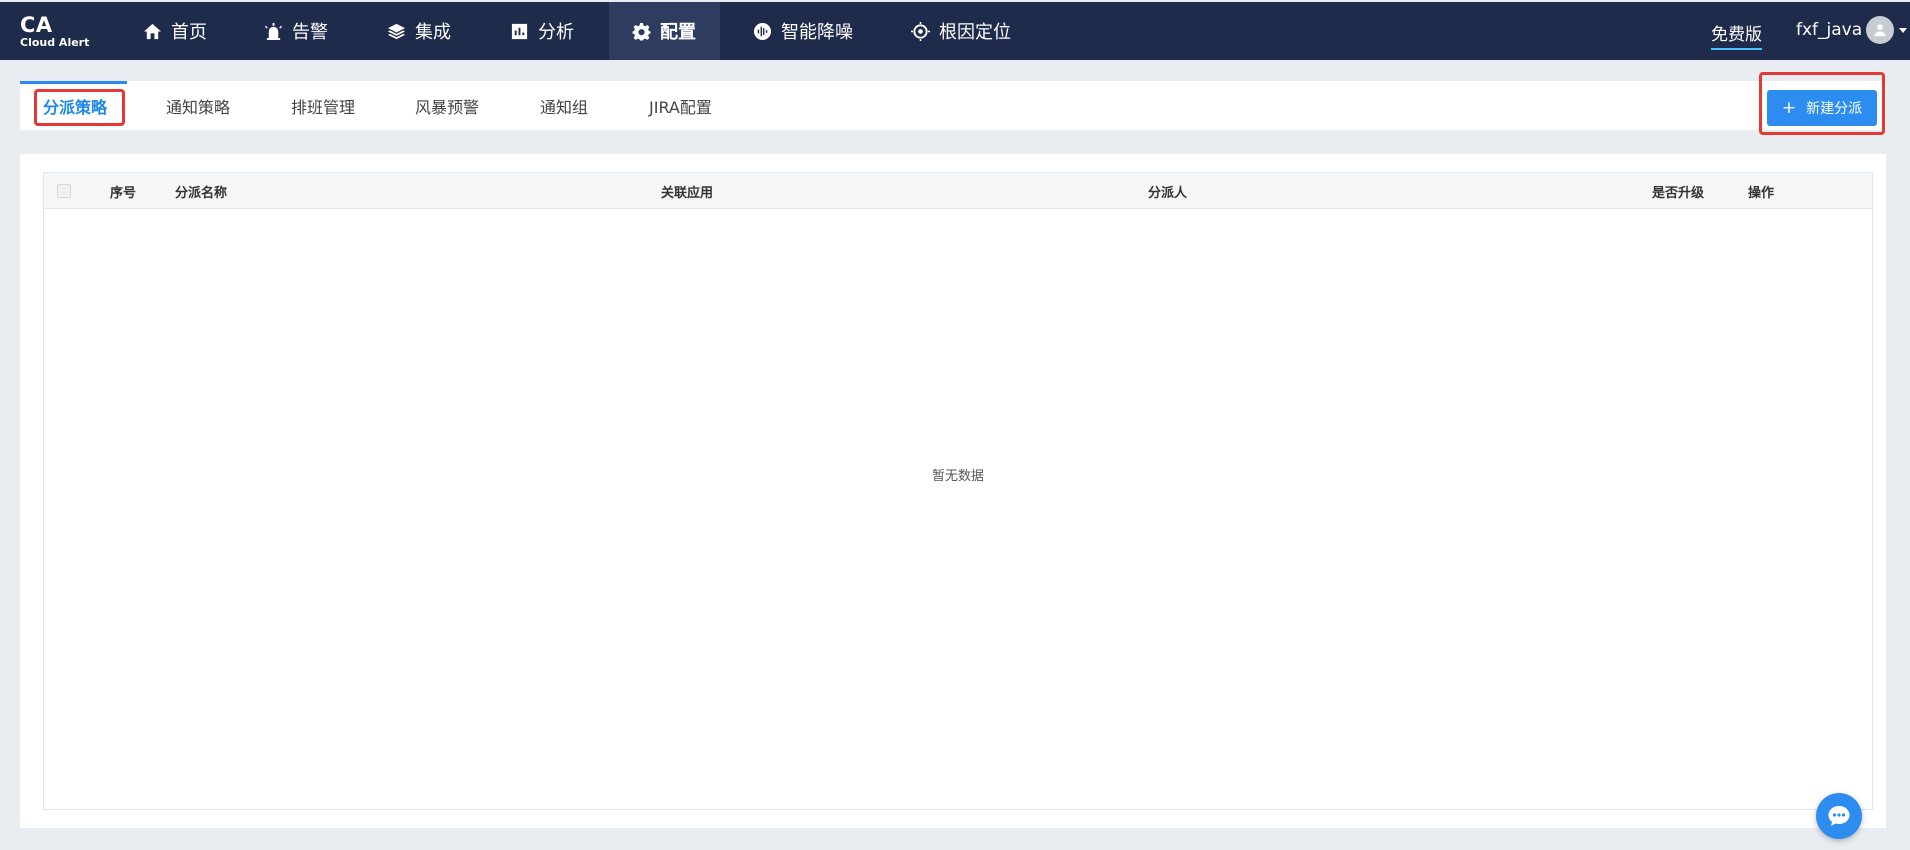 The image size is (1910, 850). I want to click on alarm-icon, so click(273, 31).